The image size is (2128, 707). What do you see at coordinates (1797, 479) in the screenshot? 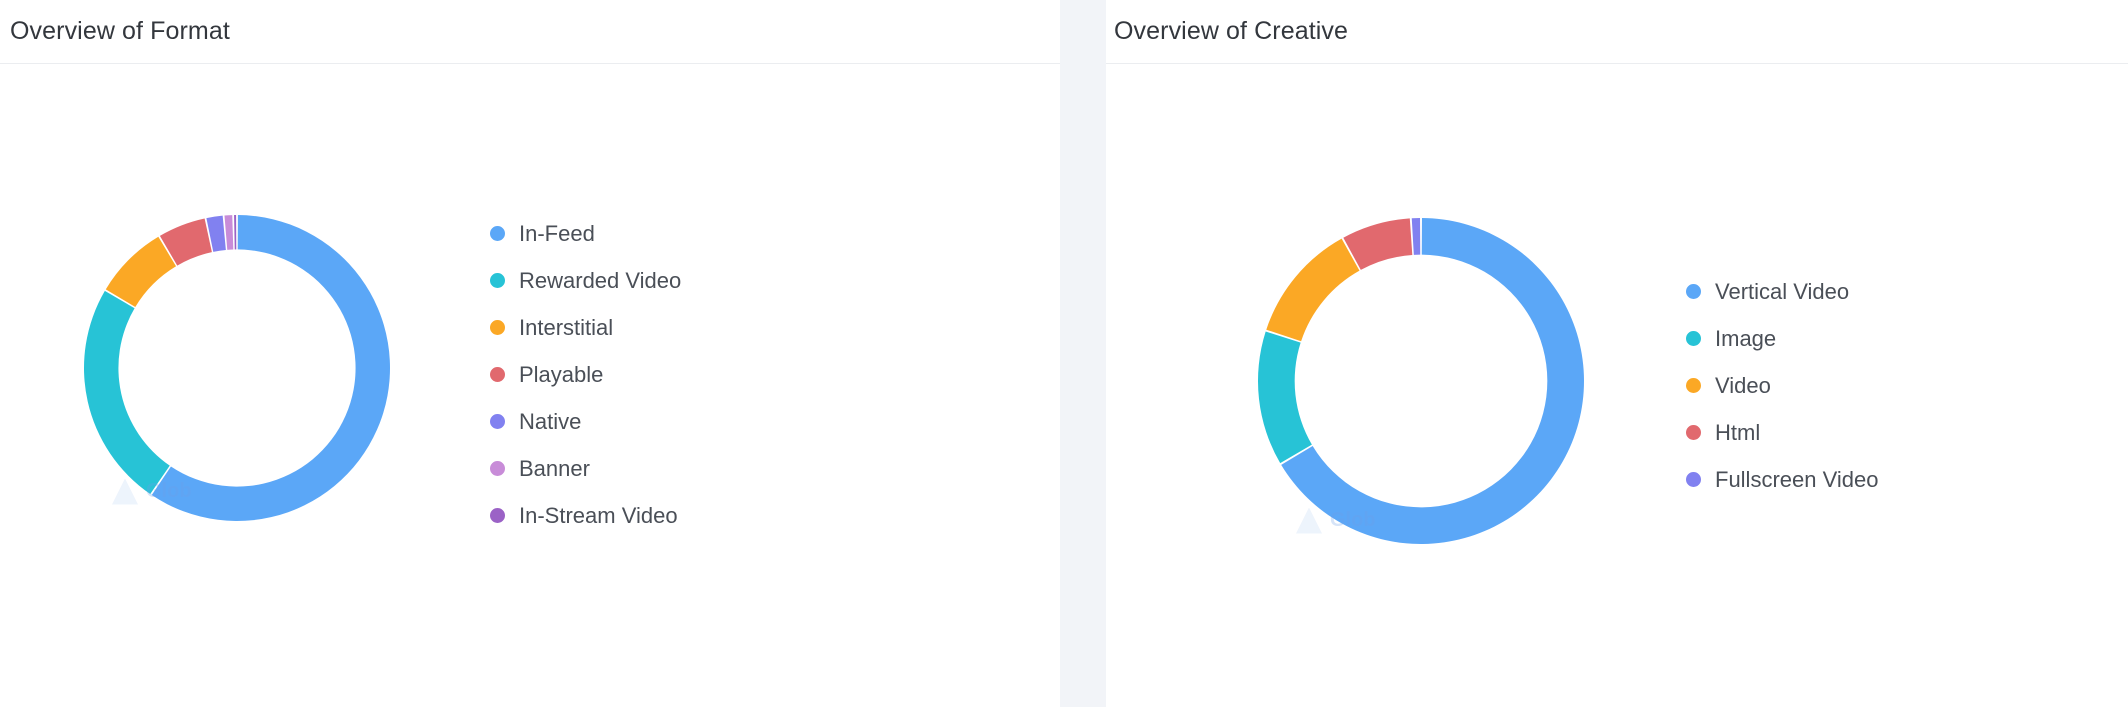
I see `legend-item-label: Fullscreen Video` at bounding box center [1797, 479].